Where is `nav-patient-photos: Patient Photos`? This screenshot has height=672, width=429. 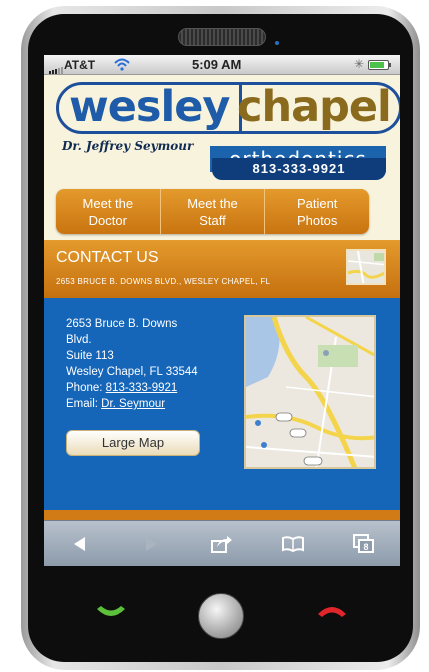 nav-patient-photos: Patient Photos is located at coordinates (317, 211).